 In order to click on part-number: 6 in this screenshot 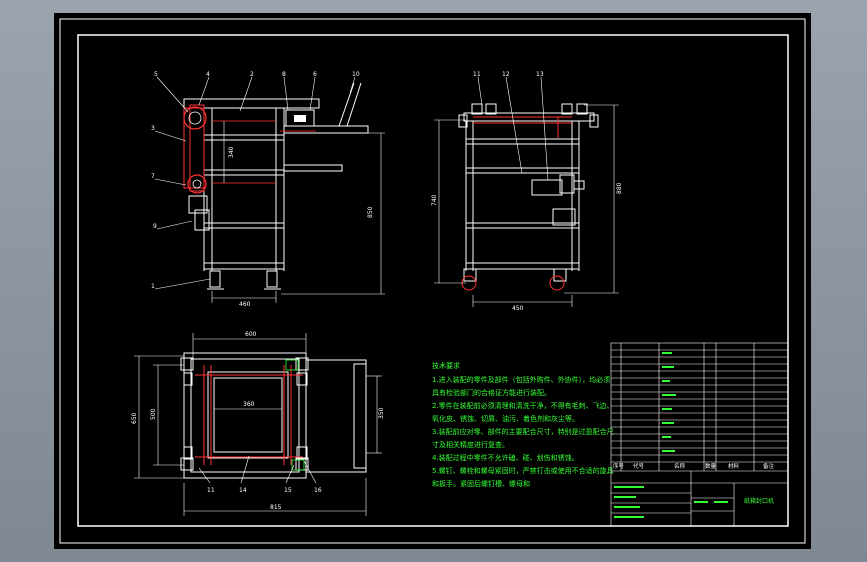, I will do `click(315, 74)`.